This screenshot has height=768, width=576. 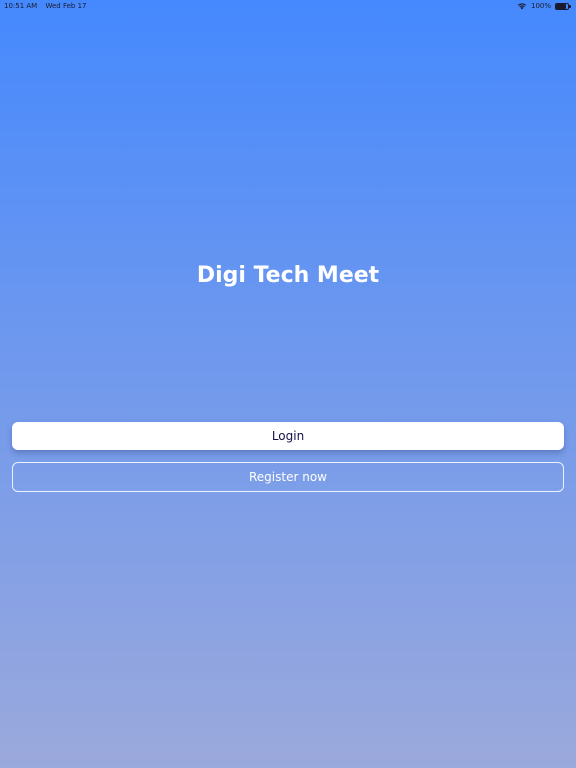 I want to click on status-time: 10:51 AM, so click(x=21, y=6).